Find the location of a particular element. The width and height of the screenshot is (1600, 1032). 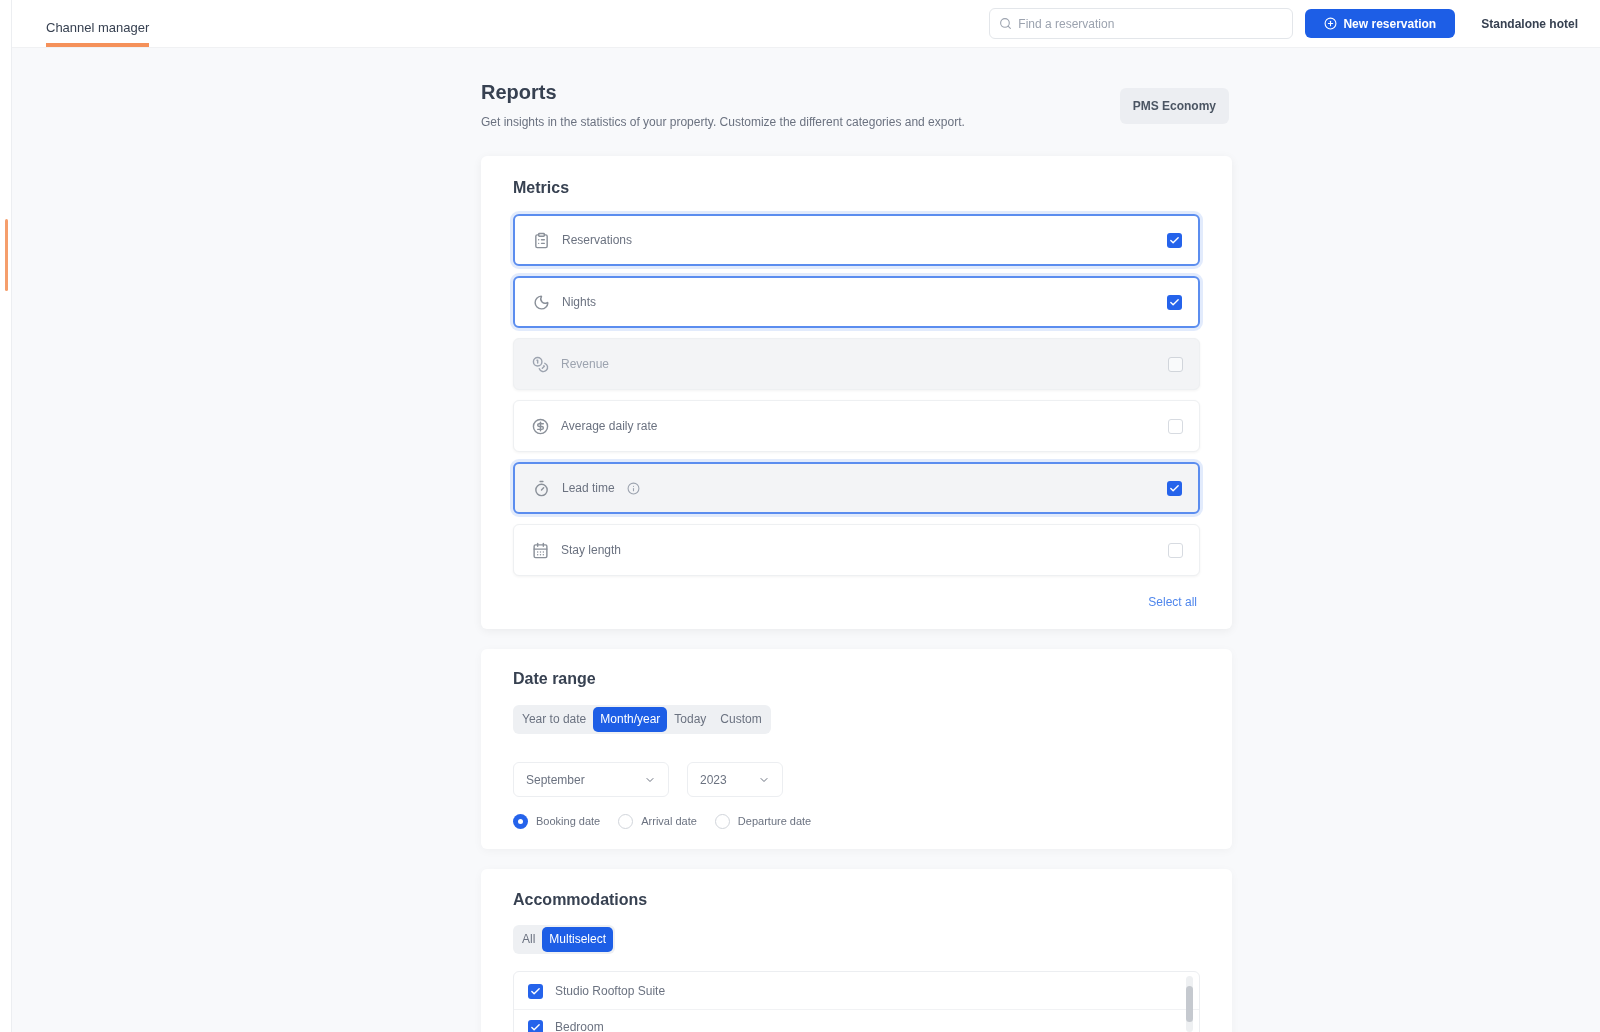

metric-label: Stay length is located at coordinates (591, 550).